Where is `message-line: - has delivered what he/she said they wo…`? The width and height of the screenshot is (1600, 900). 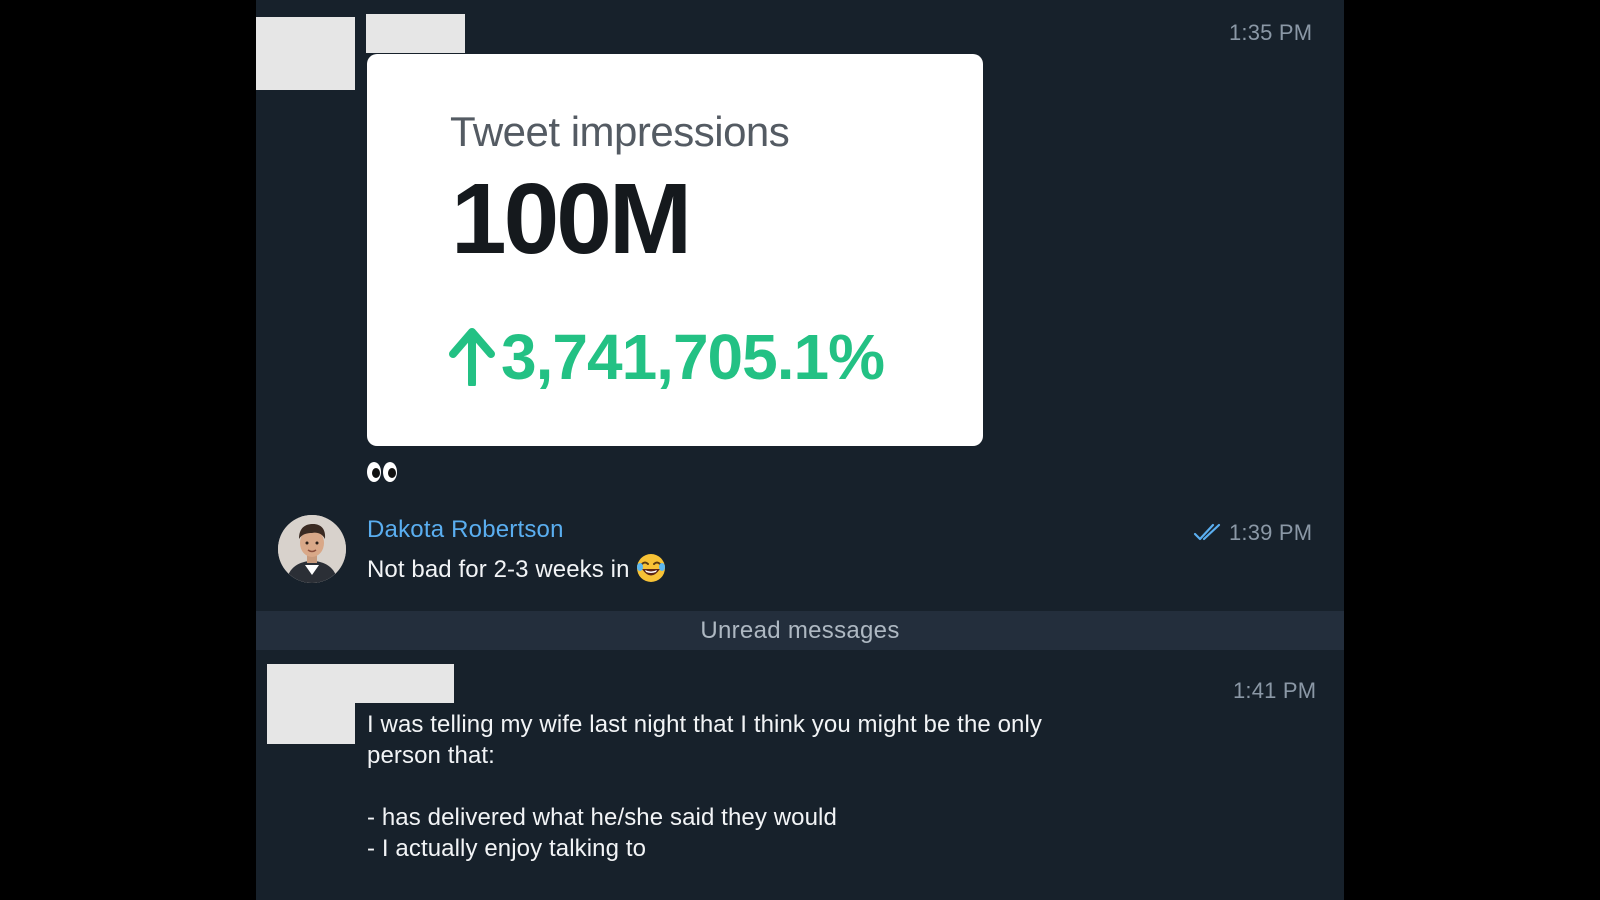
message-line: - has delivered what he/she said they wo… is located at coordinates (602, 817).